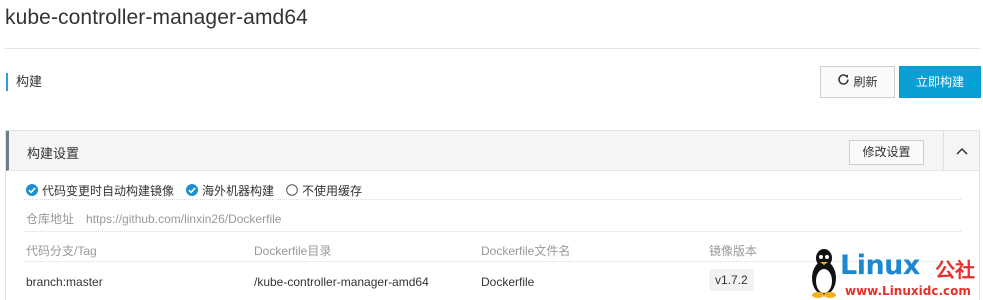  I want to click on build-options: 代码变更时自动构建镜像 海外机器构建 不使用缓存, so click(200, 190).